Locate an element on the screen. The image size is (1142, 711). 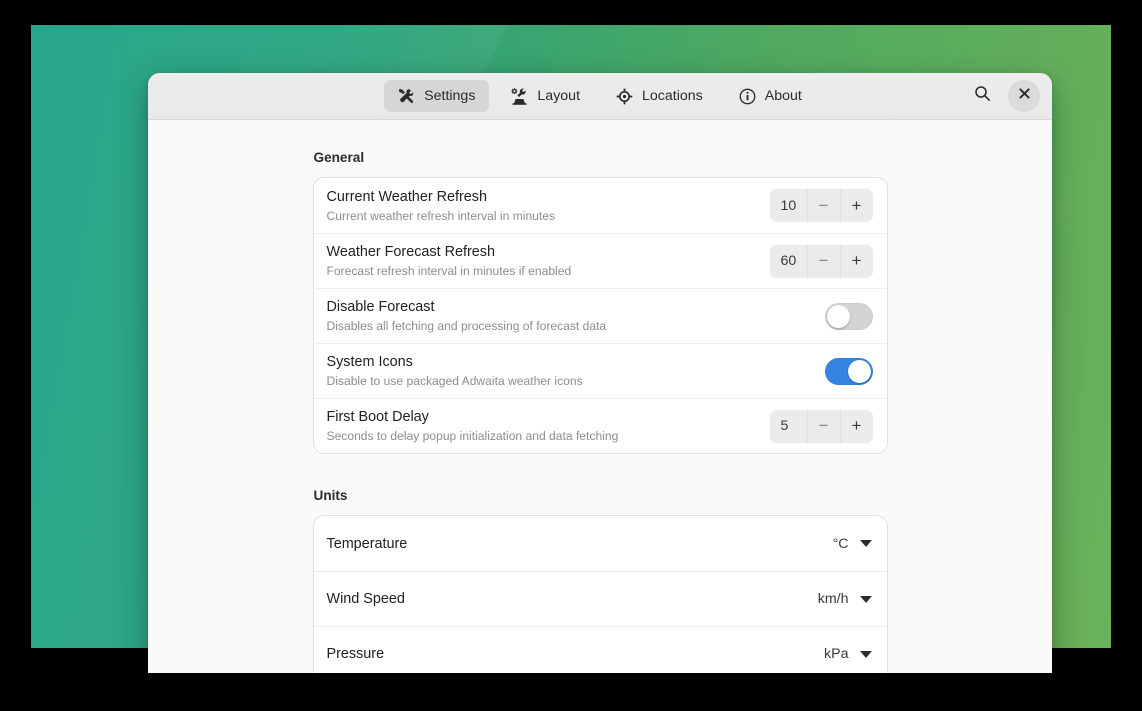
preferences-other-icon is located at coordinates (519, 96).